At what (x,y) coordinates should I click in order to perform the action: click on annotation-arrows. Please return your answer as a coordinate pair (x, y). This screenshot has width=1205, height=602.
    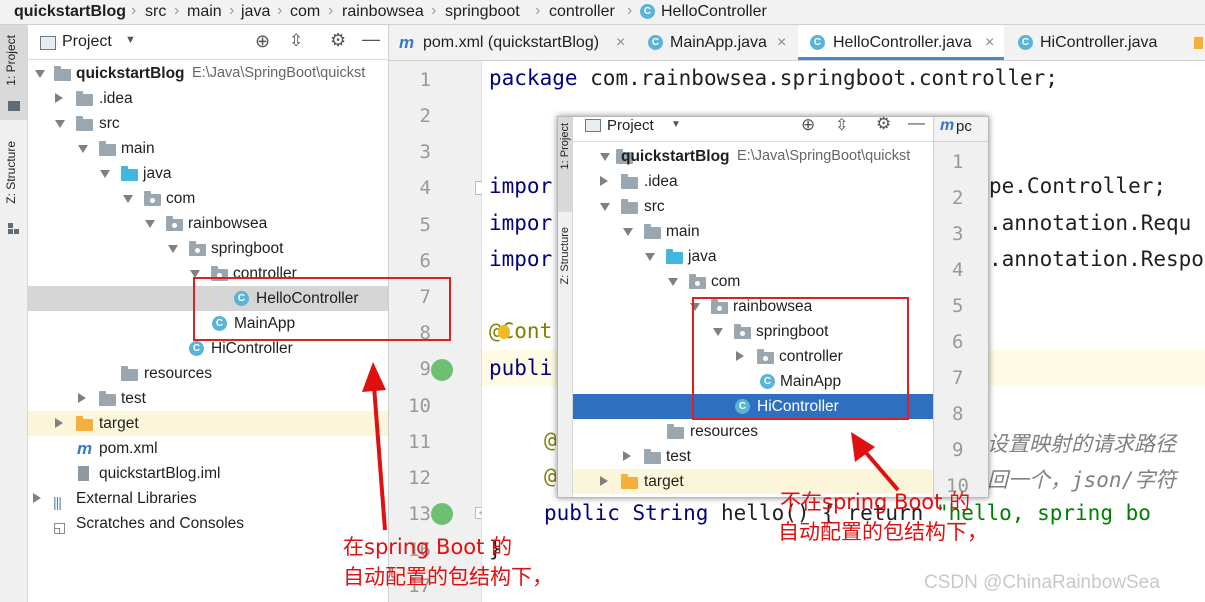
    Looking at the image, I should click on (631, 446).